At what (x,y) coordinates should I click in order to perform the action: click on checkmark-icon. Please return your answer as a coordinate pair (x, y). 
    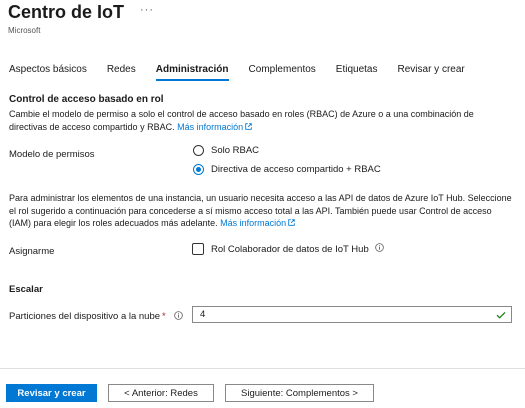
    Looking at the image, I should click on (501, 315).